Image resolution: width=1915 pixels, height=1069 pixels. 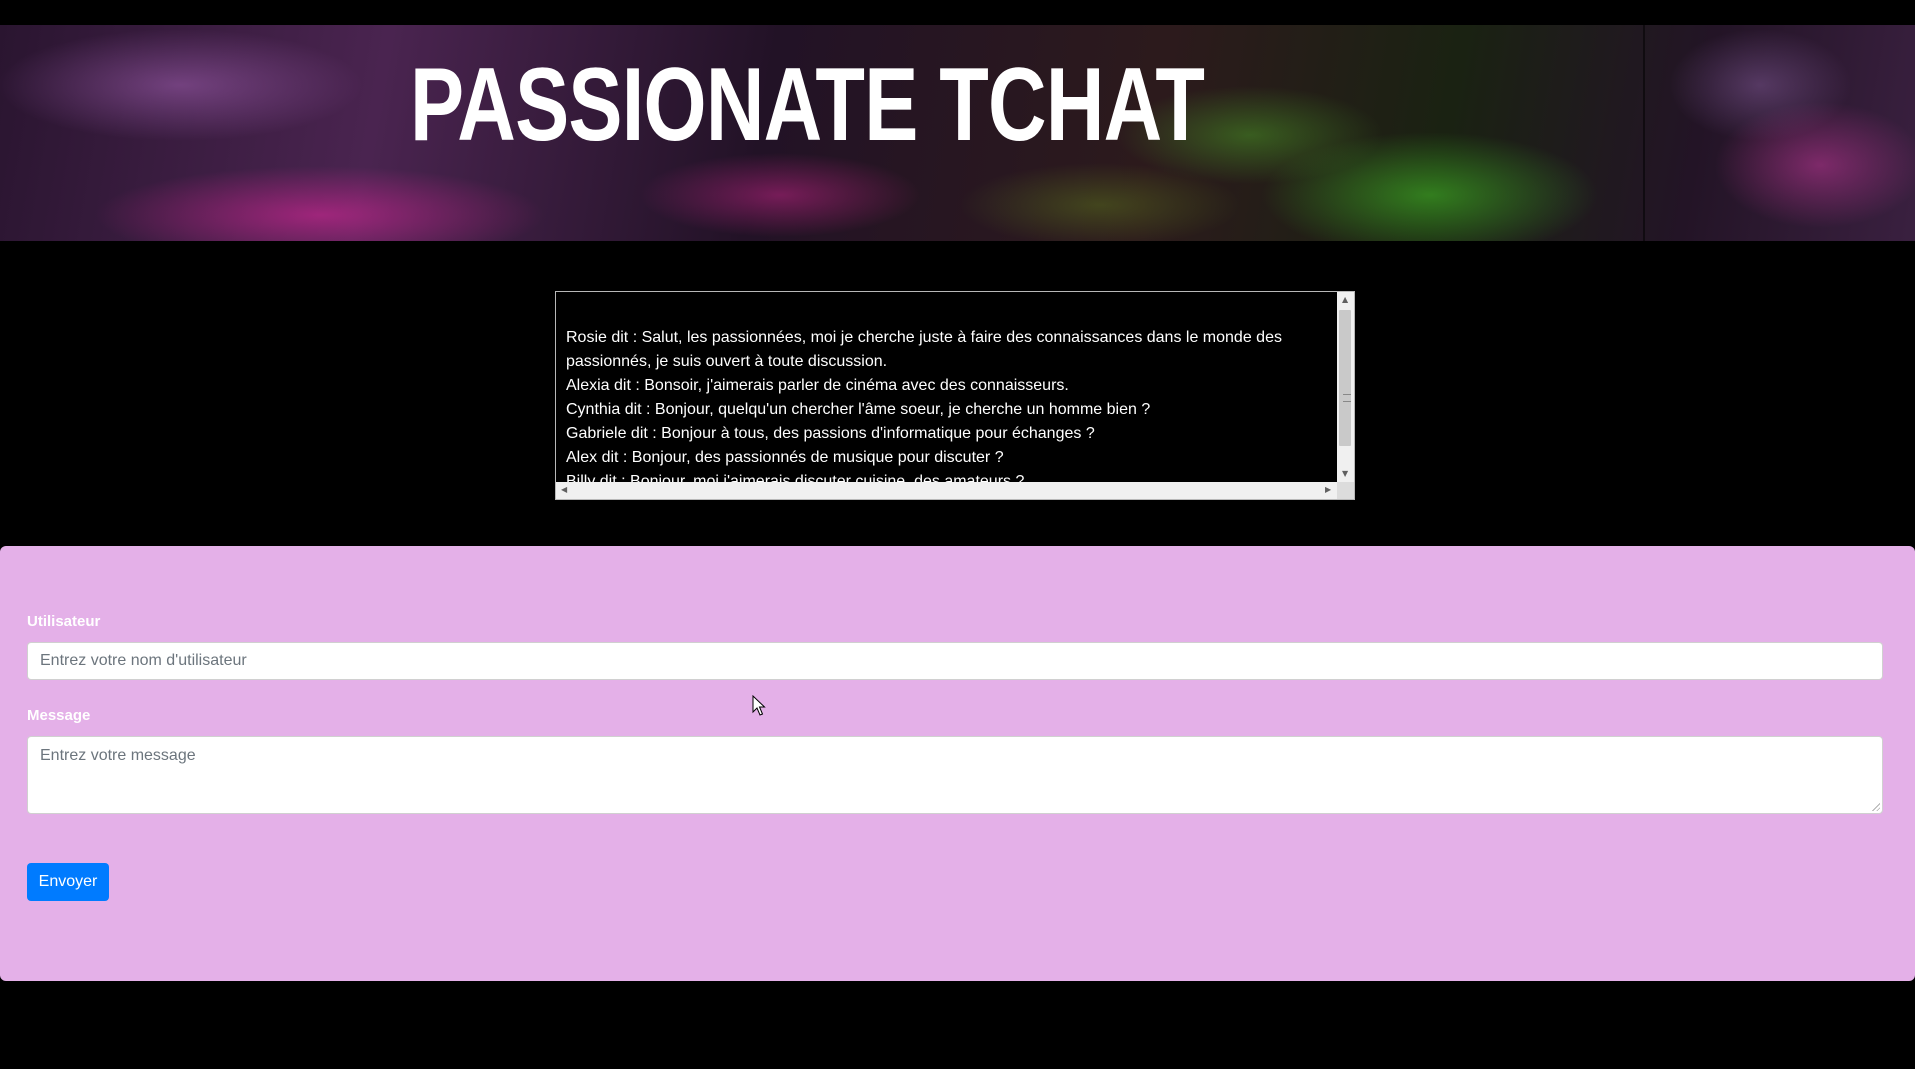 What do you see at coordinates (564, 490) in the screenshot?
I see `scroll-left-icon: ◀` at bounding box center [564, 490].